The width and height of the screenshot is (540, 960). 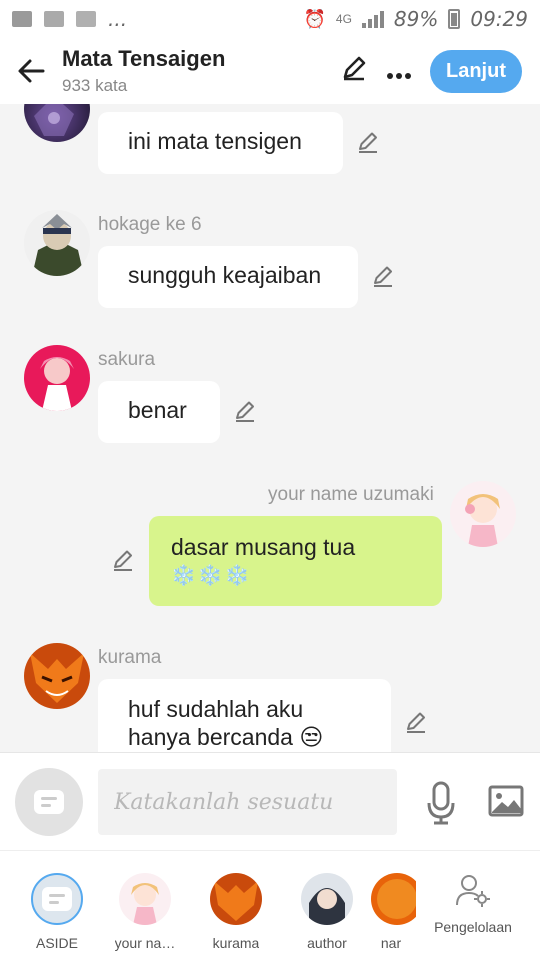 I want to click on character-label: author, so click(x=327, y=943).